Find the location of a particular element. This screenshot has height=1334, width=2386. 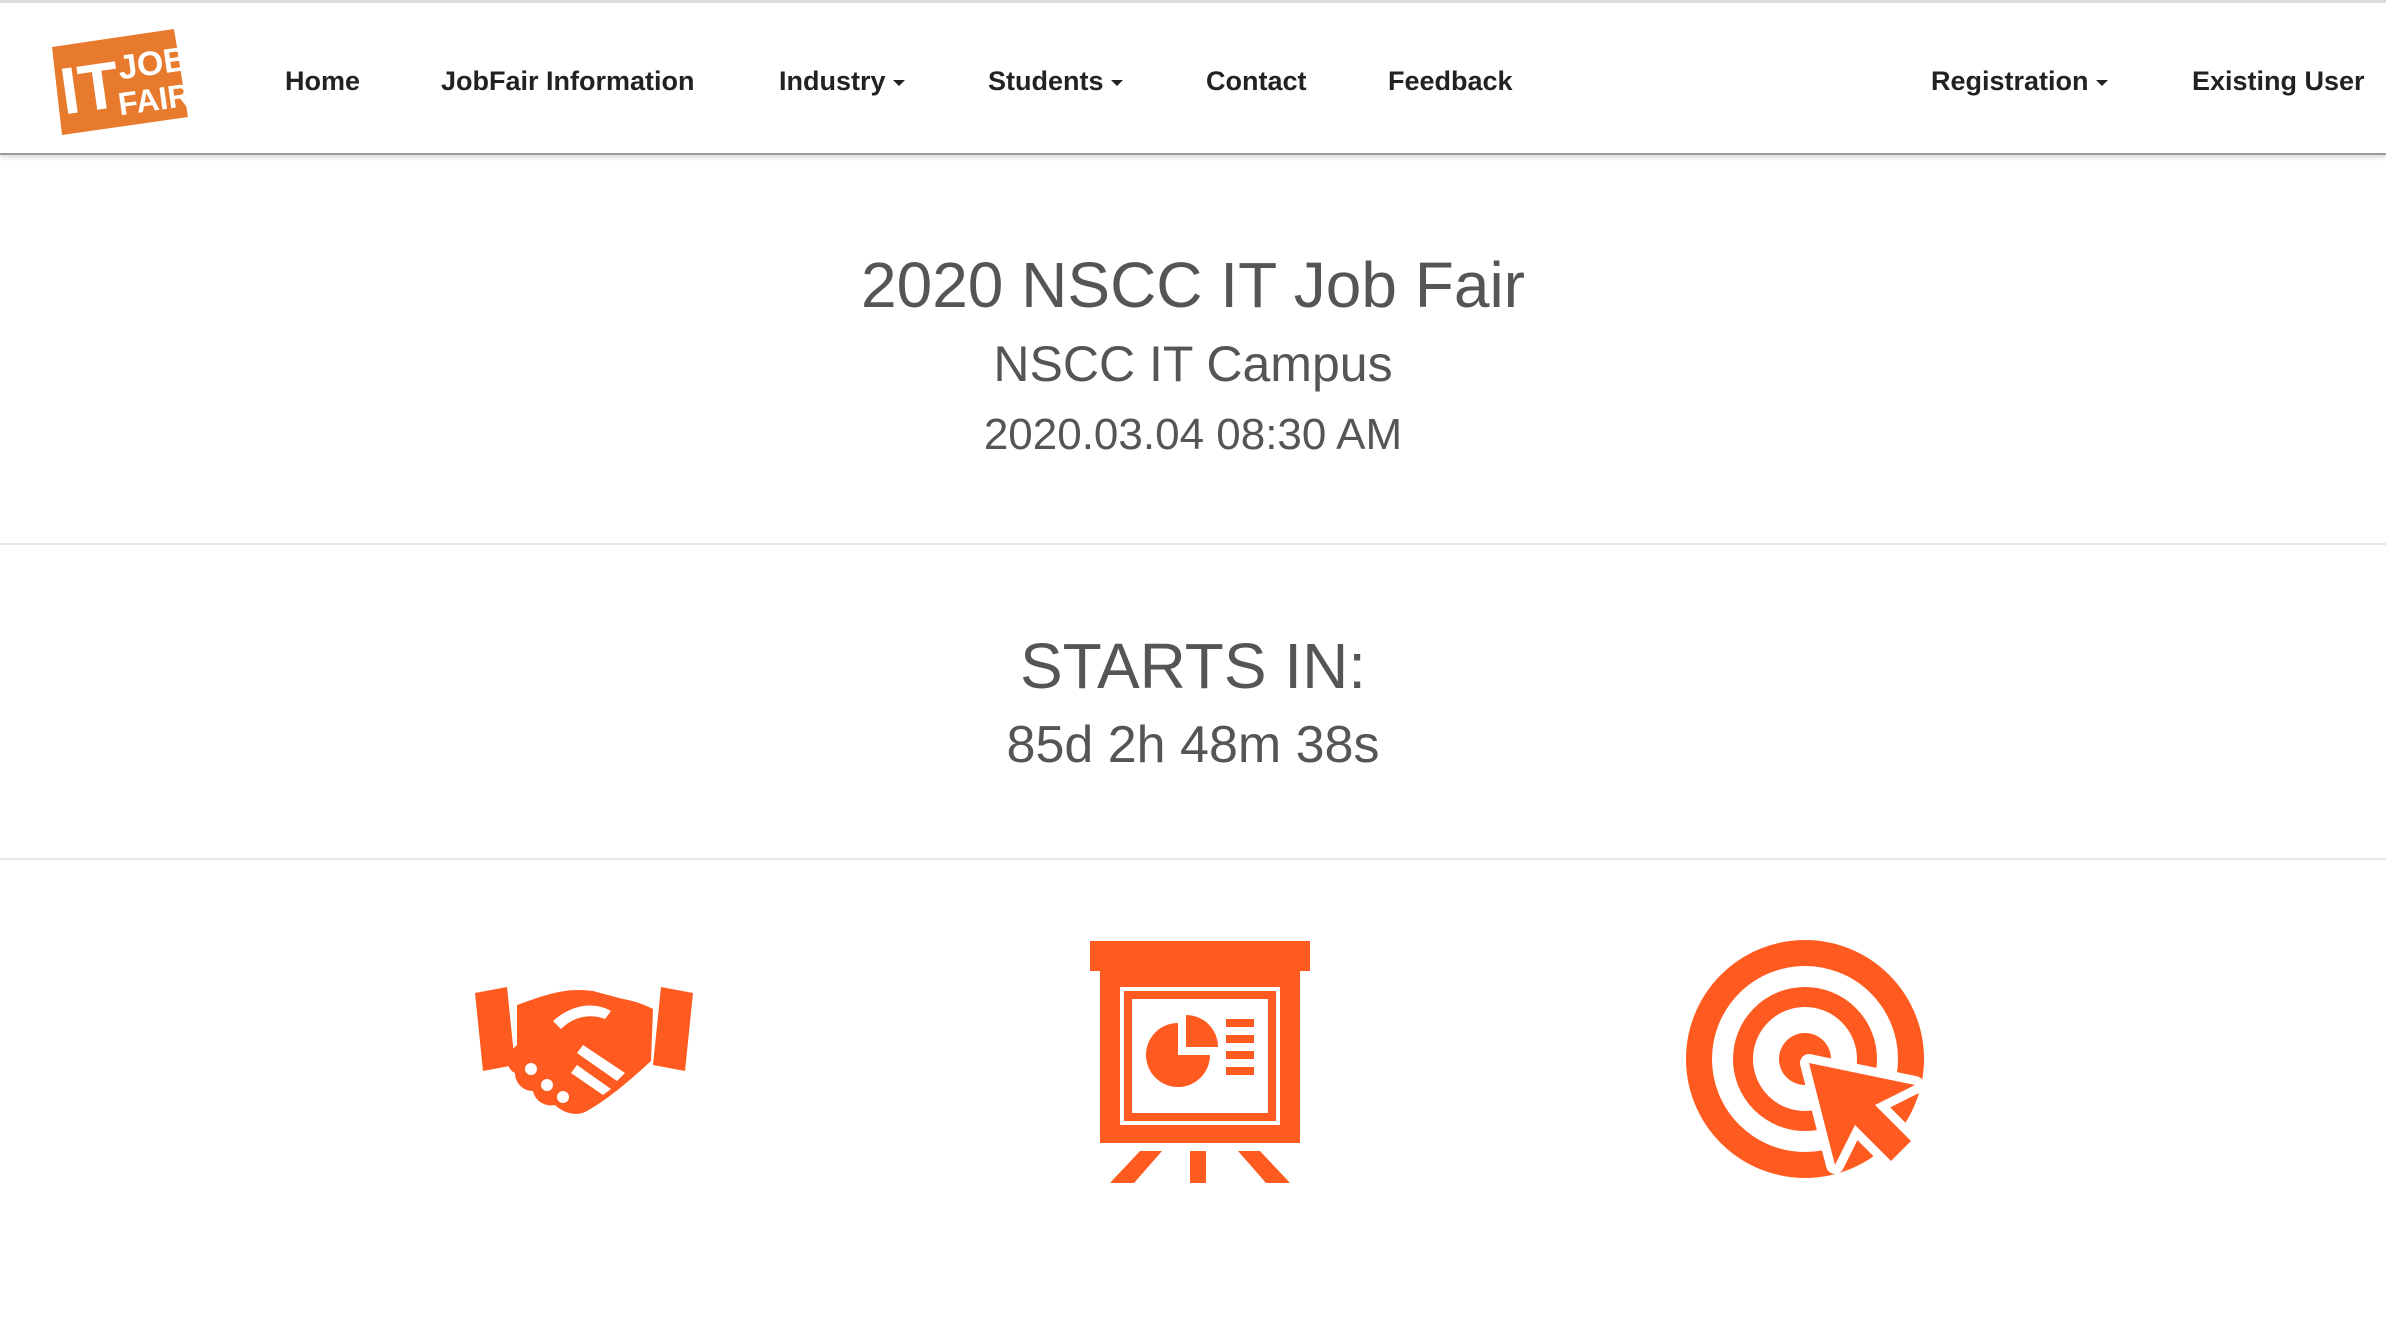

nav-contact: Contact is located at coordinates (1256, 81).